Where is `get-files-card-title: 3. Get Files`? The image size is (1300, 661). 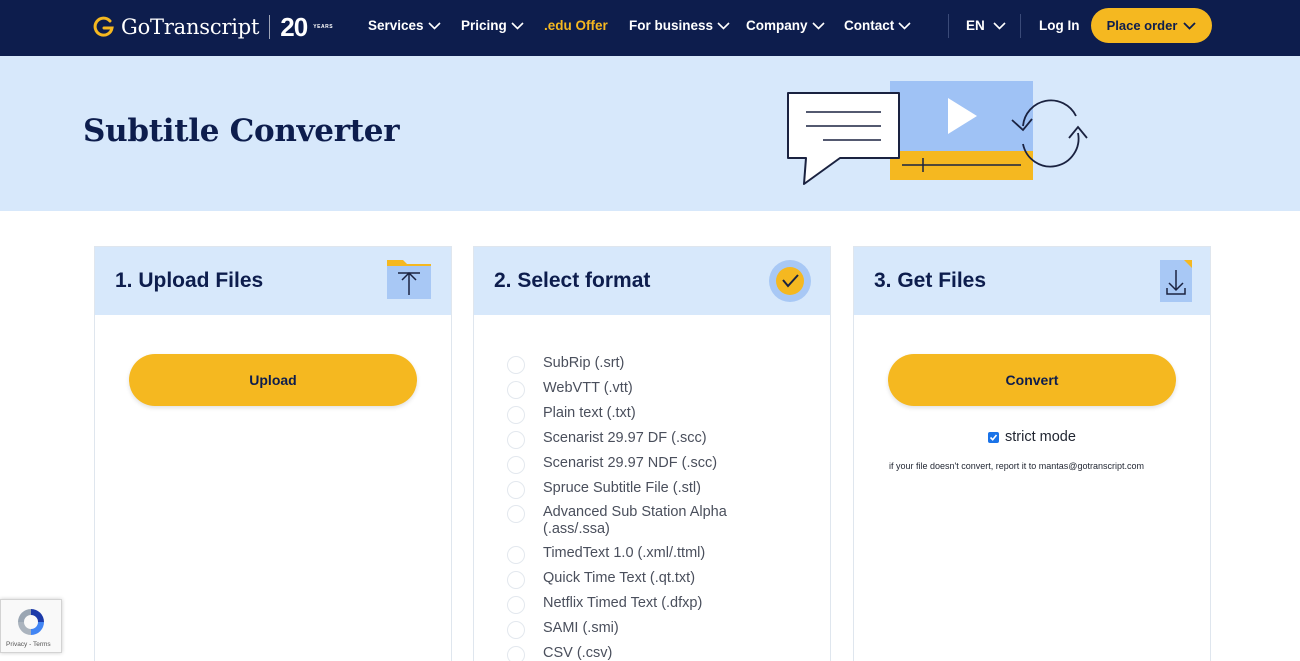 get-files-card-title: 3. Get Files is located at coordinates (930, 280).